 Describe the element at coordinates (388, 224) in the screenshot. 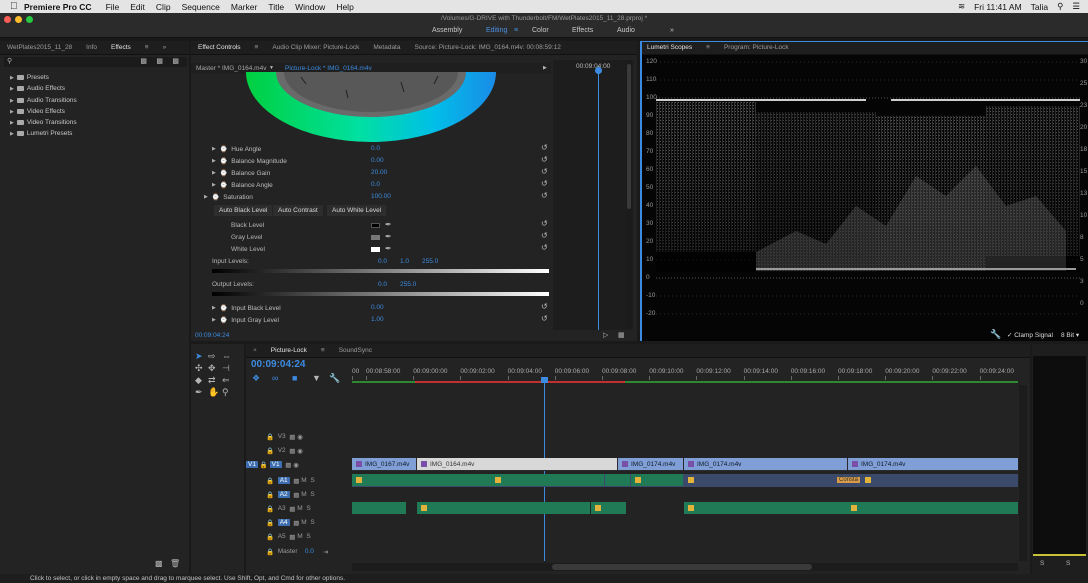

I see `eyedropper-icon: ✒` at that location.